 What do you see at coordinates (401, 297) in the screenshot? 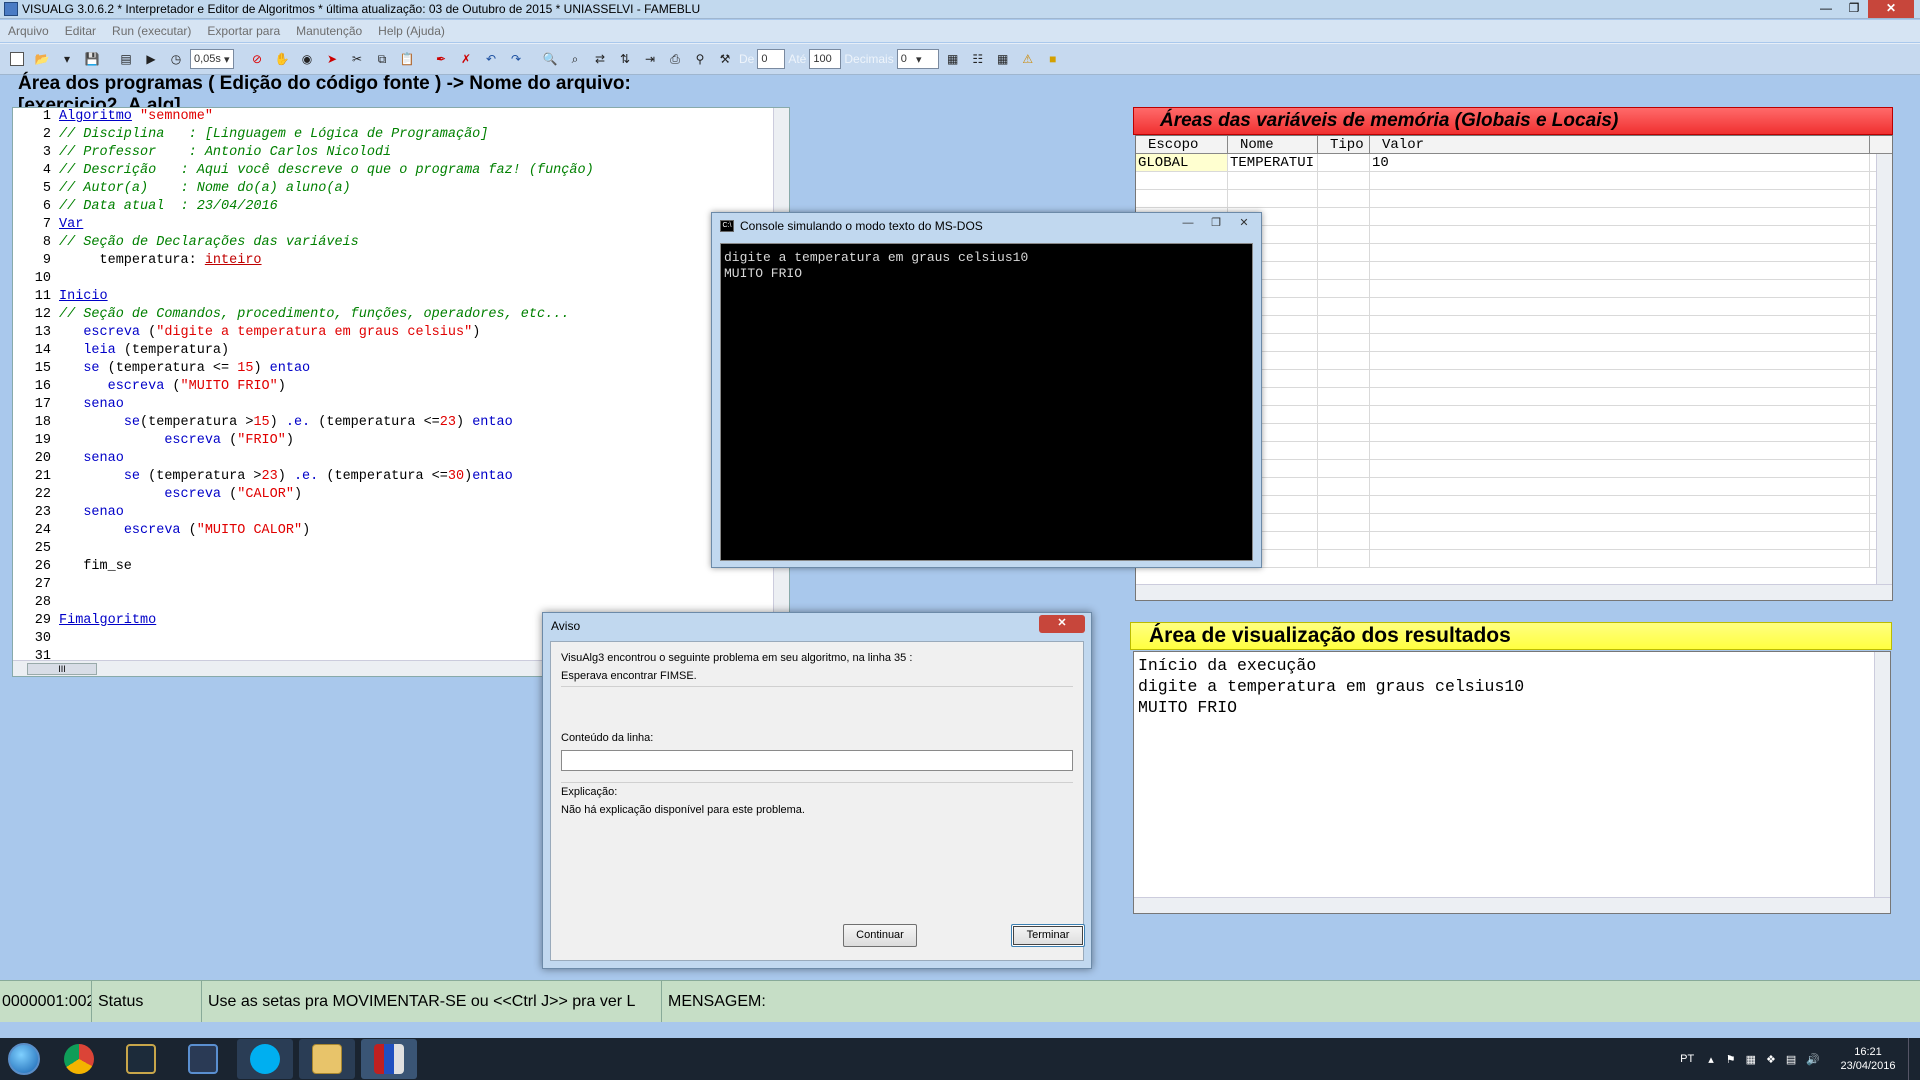
I see `code-line: 11 Inicio` at bounding box center [401, 297].